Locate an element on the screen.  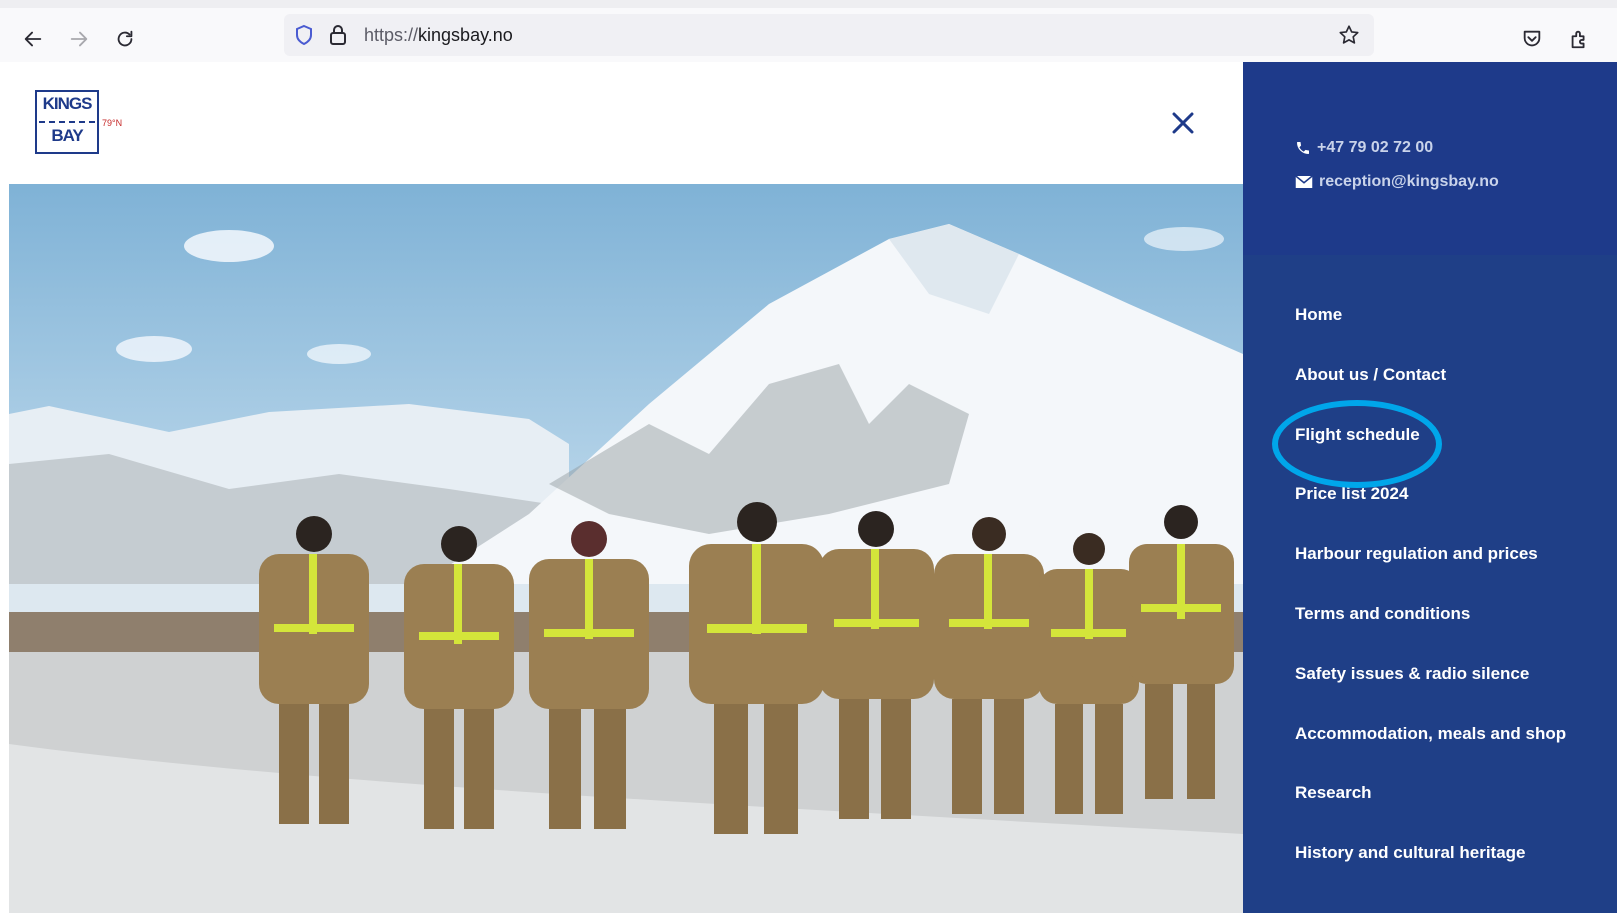
phone-icon is located at coordinates (1303, 148).